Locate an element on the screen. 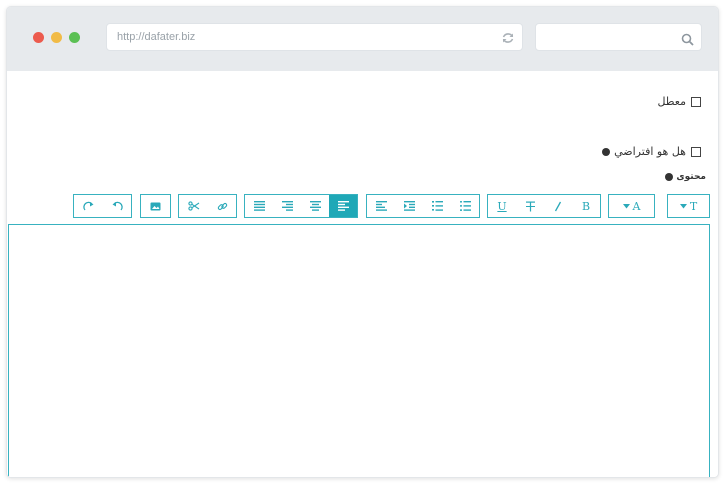 The width and height of the screenshot is (725, 485). browser-chrome: http://dafater.biz is located at coordinates (362, 39).